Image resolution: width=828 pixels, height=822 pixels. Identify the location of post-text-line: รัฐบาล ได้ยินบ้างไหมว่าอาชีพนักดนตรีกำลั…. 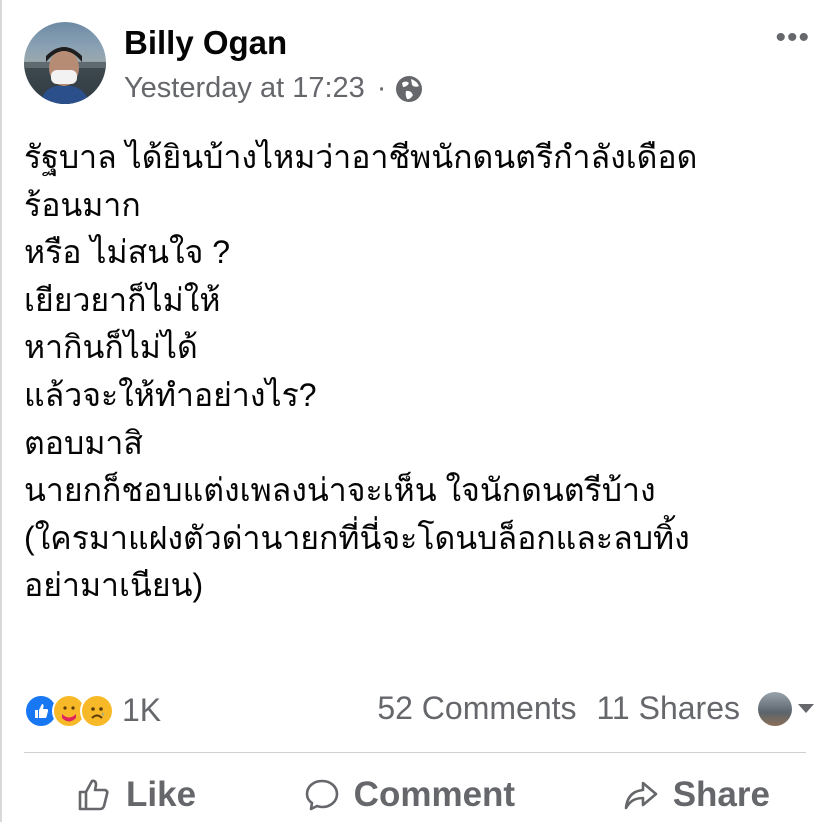
(361, 157).